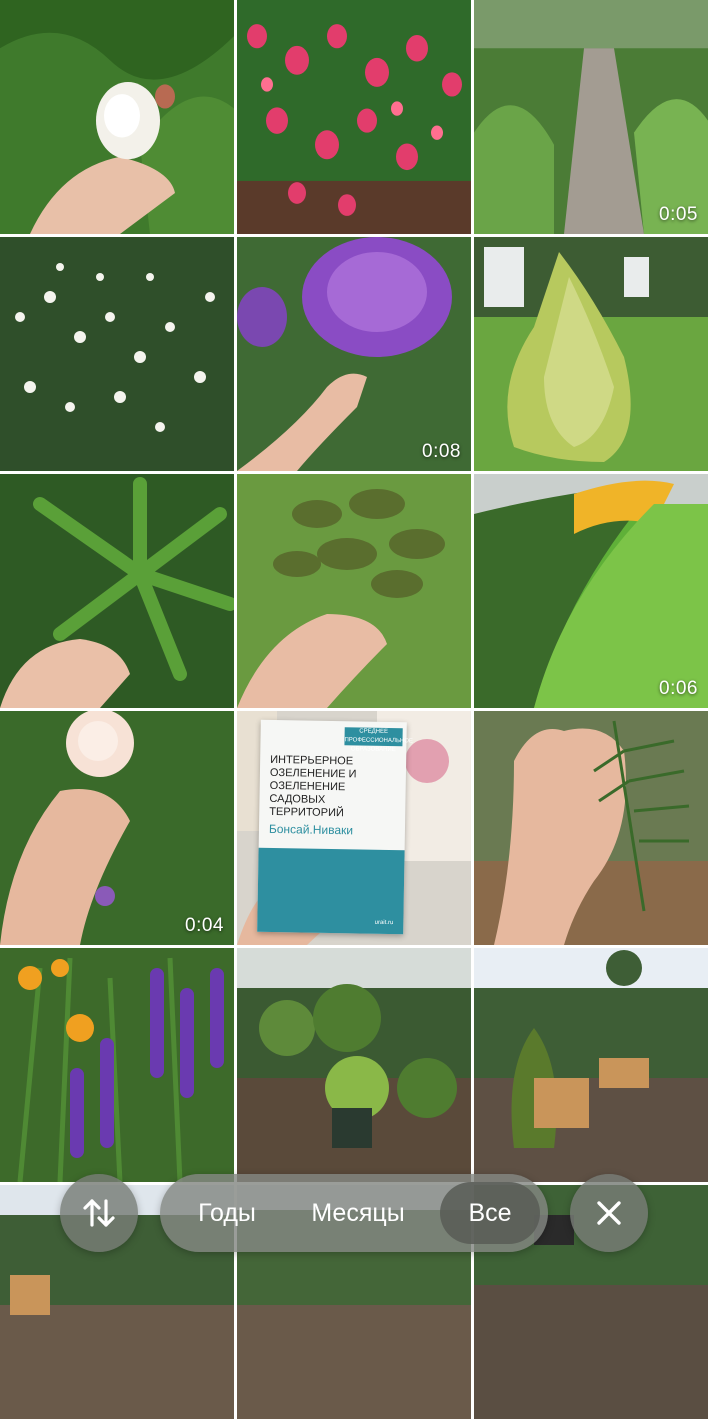  I want to click on video-thumbnail: 0:08, so click(354, 354).